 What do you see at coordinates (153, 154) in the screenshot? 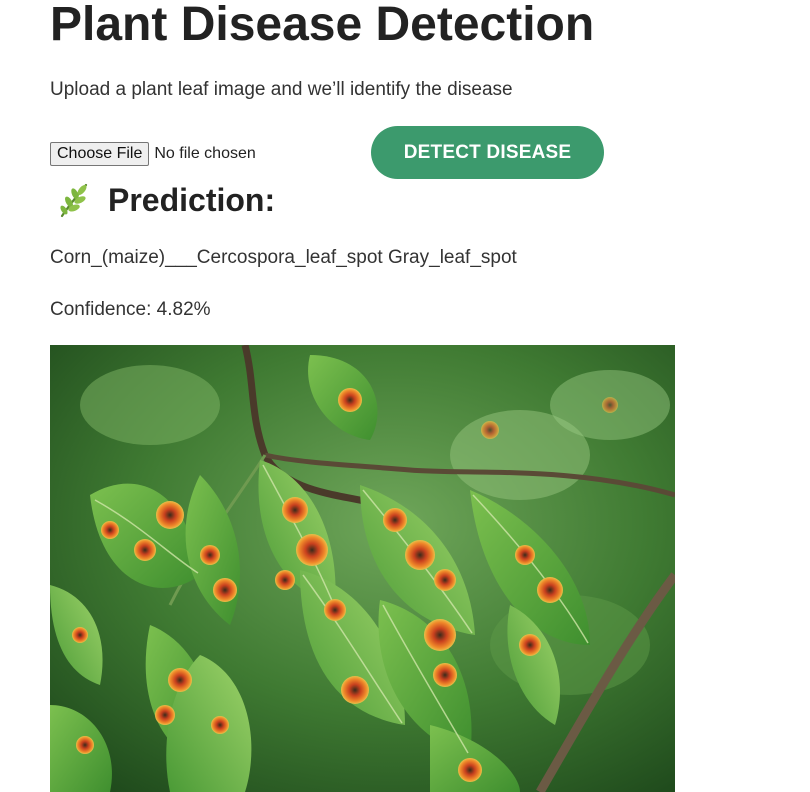
I see `file-upload: Choose File No file chosen` at bounding box center [153, 154].